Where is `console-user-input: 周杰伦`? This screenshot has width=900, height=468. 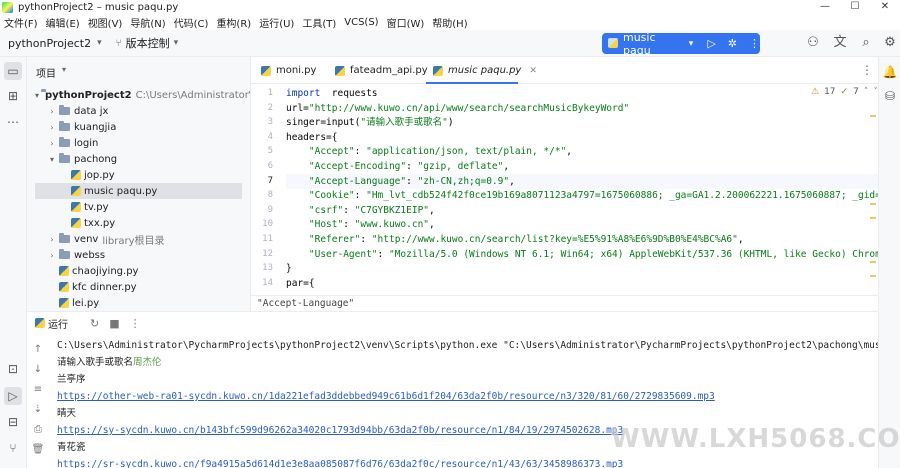
console-user-input: 周杰伦 is located at coordinates (147, 362).